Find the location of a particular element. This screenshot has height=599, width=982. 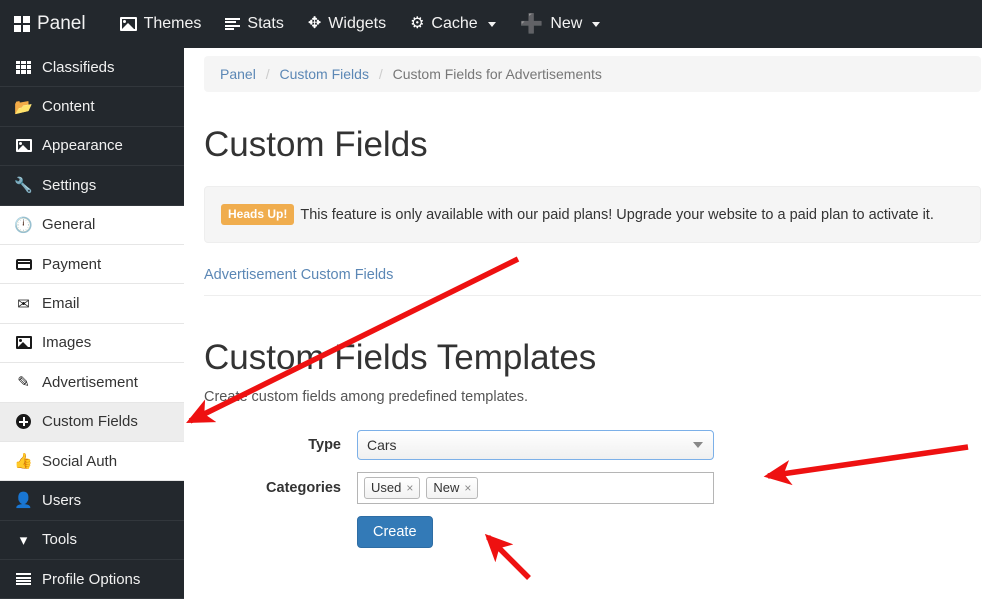

type-label: Type is located at coordinates (324, 445).